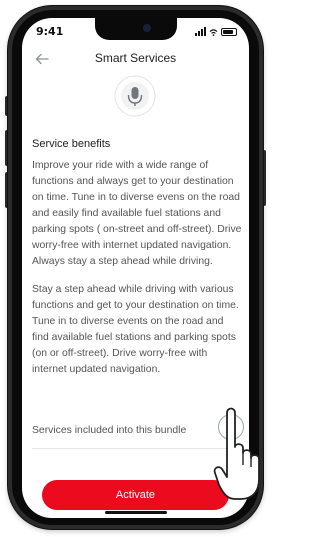 The image size is (320, 537). Describe the element at coordinates (147, 28) in the screenshot. I see `camera-dot-icon` at that location.